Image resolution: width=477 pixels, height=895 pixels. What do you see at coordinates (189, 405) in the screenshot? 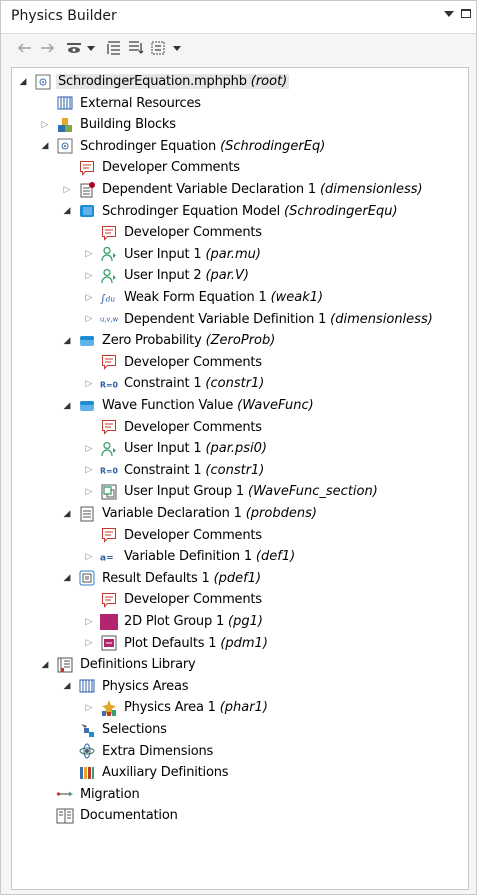
I see `tree-node: ◢ Wave Function Value (WaveFunc)` at bounding box center [189, 405].